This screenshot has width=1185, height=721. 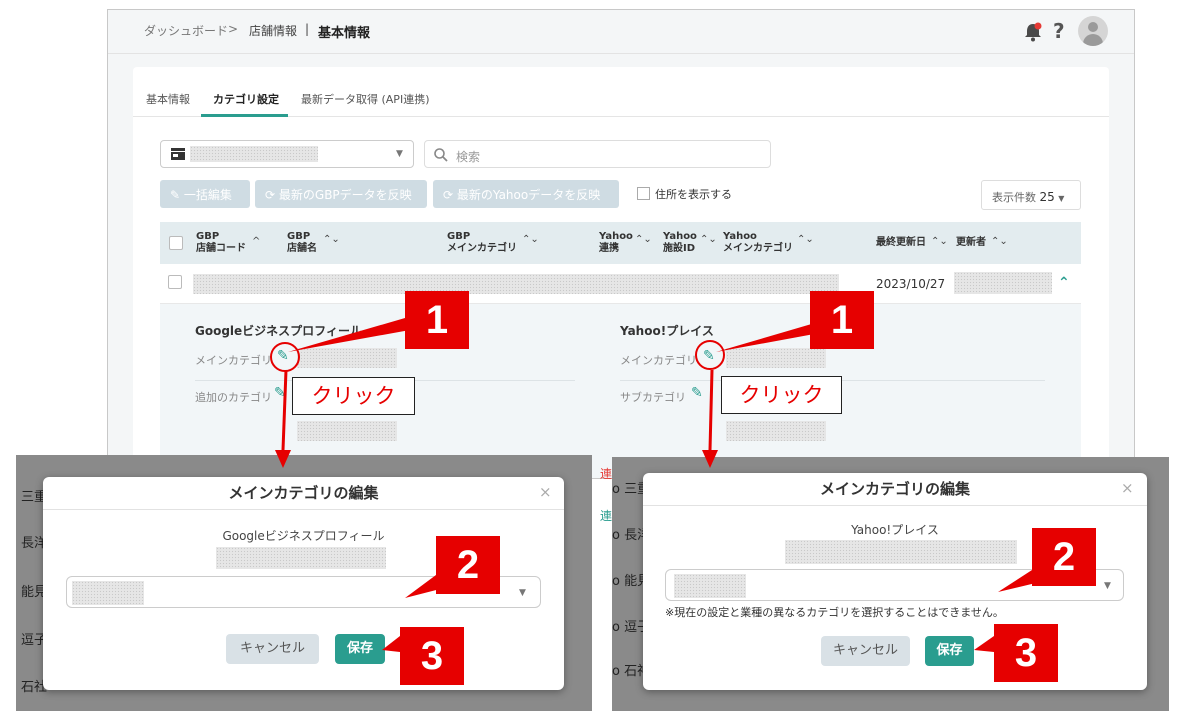 I want to click on collapse-chevron-icon: ⌃, so click(x=1064, y=283).